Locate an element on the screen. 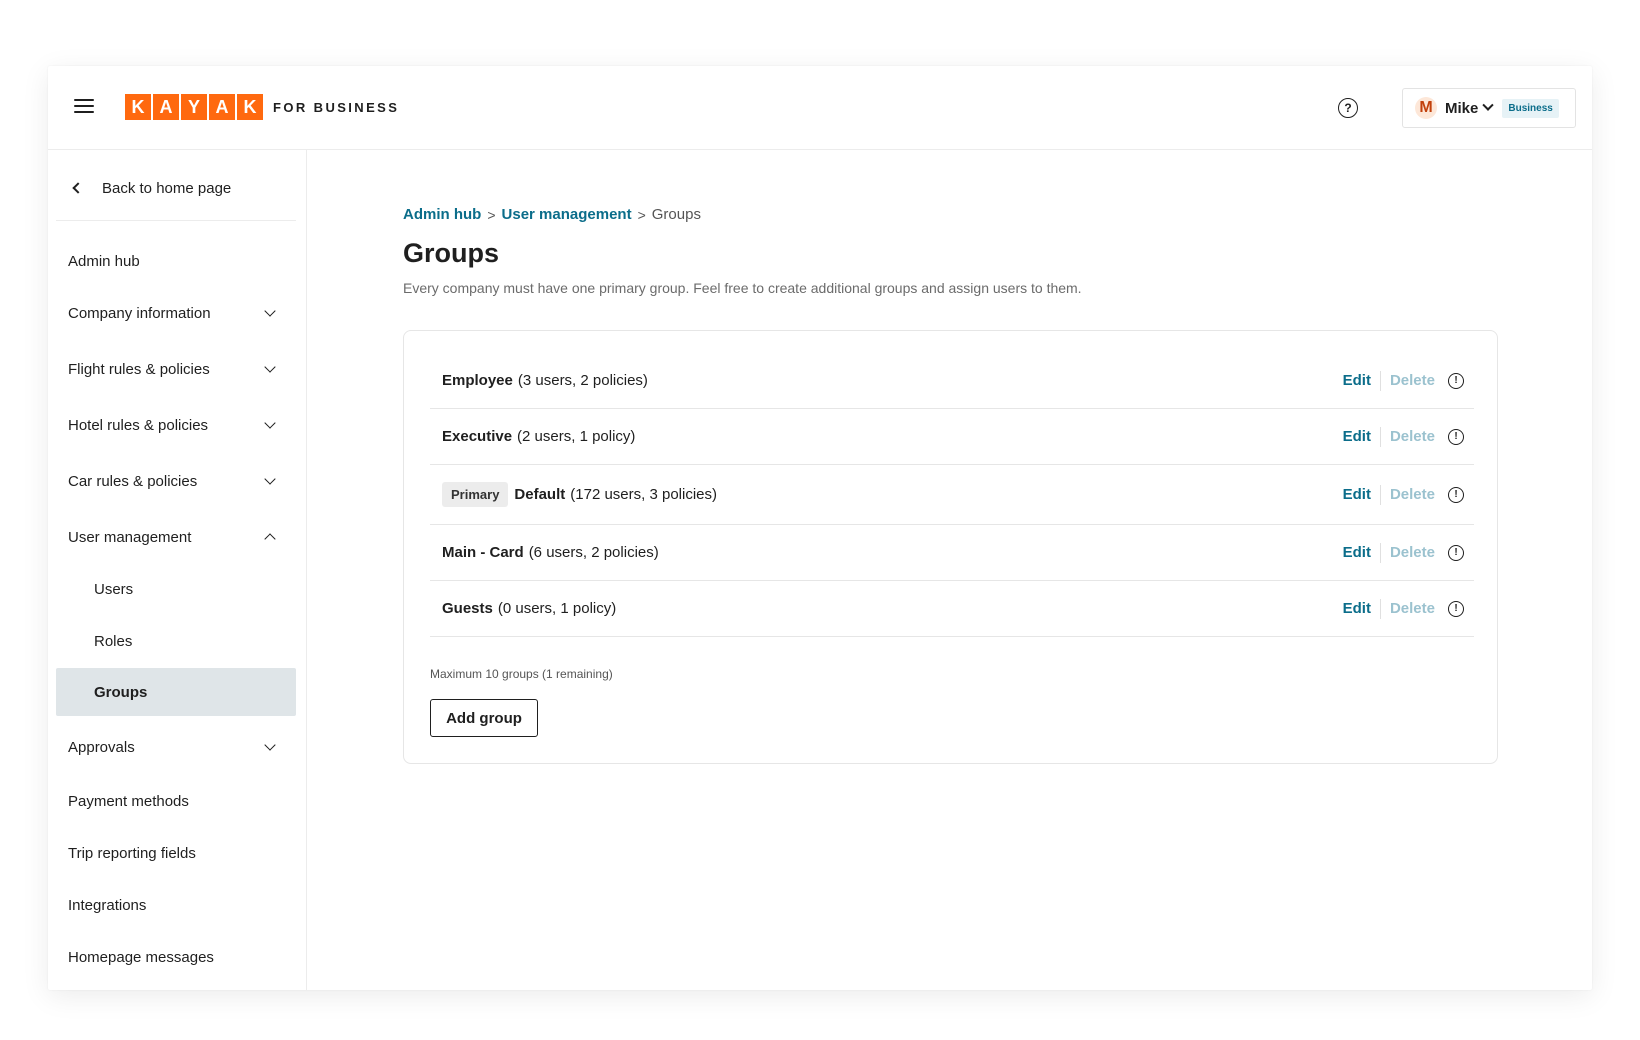 The image size is (1640, 1040). sidebar-item-payment-methods: Payment methods is located at coordinates (176, 801).